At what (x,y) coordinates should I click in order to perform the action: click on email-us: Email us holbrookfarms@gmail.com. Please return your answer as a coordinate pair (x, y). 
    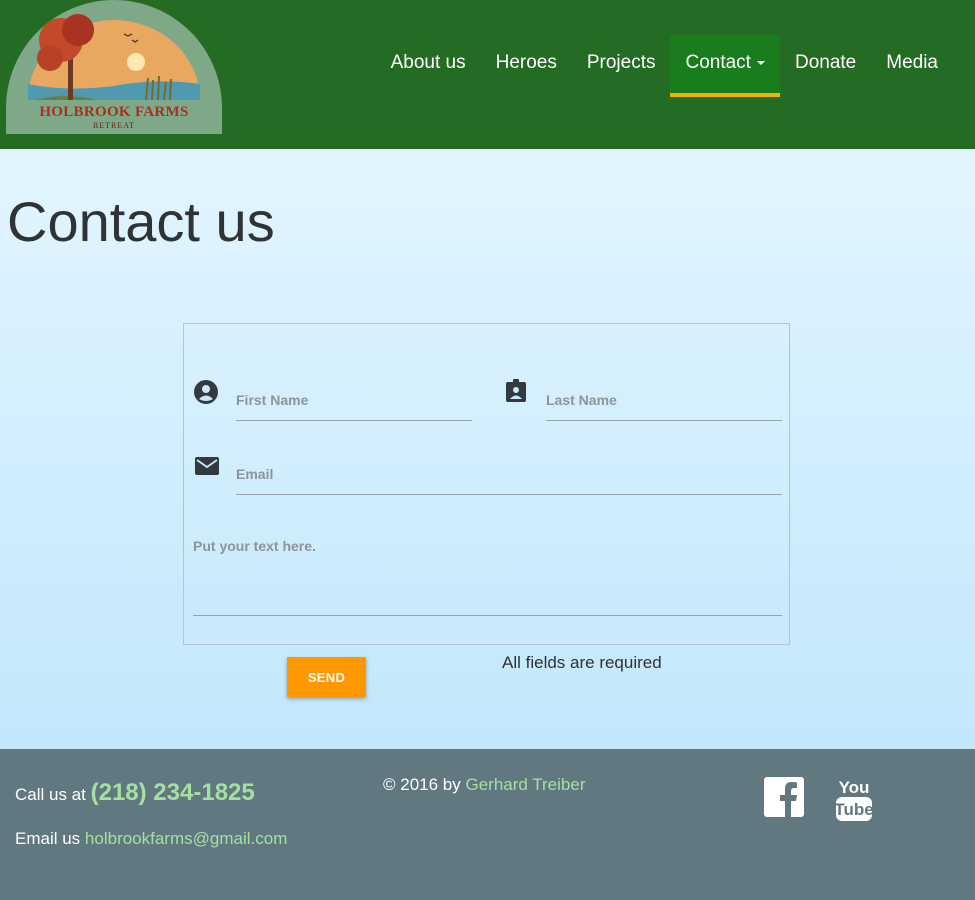
    Looking at the image, I should click on (151, 839).